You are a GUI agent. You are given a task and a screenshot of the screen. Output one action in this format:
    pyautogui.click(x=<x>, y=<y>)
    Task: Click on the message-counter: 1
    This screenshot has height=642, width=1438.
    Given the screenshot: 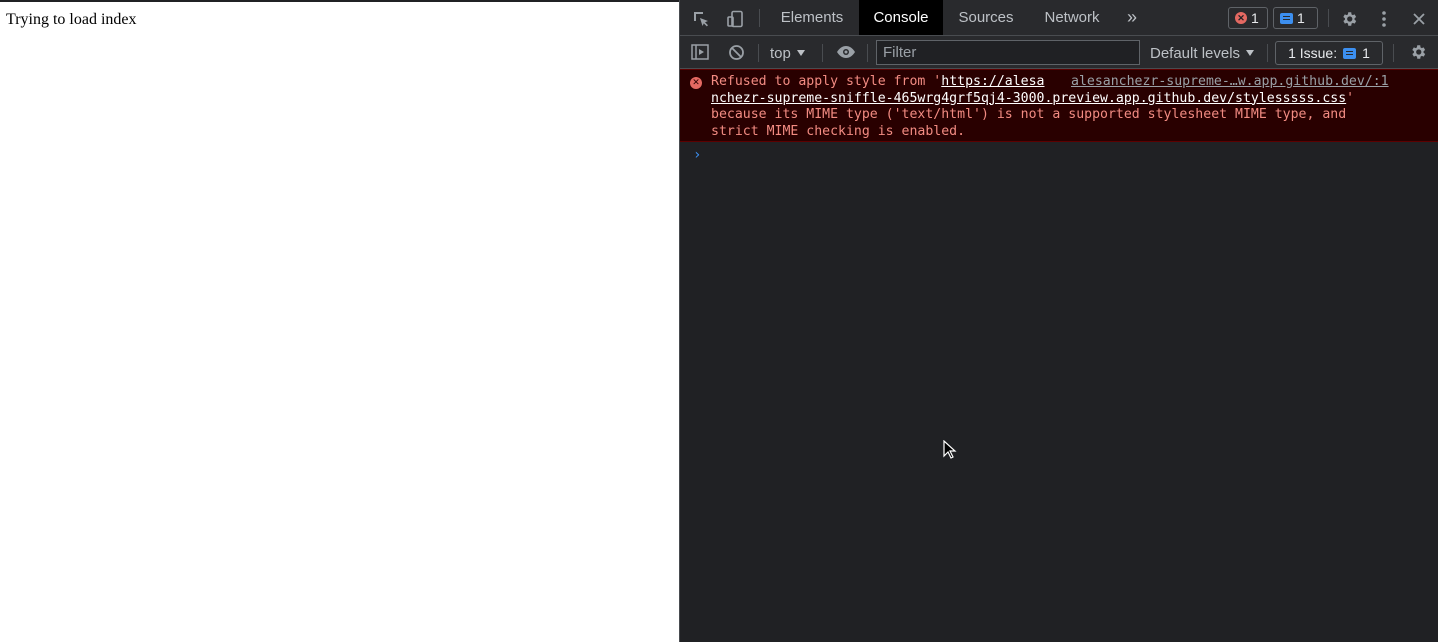 What is the action you would take?
    pyautogui.click(x=1295, y=18)
    